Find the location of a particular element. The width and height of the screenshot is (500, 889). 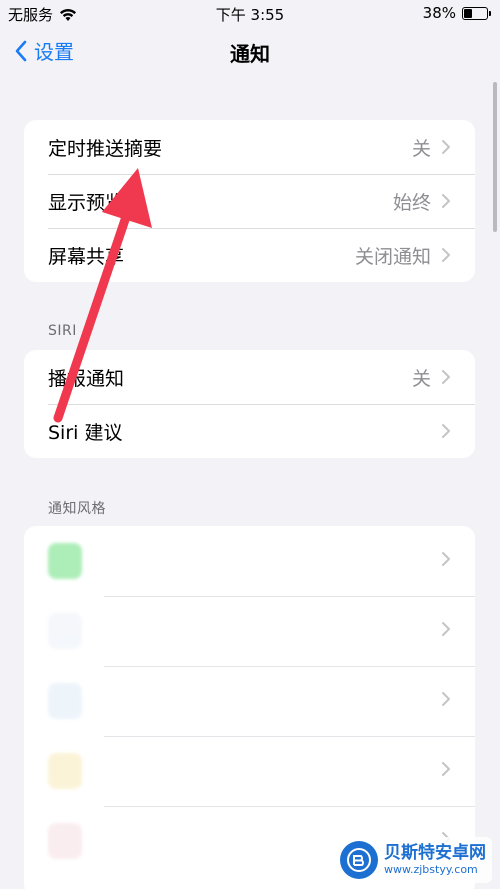

announce-notifications-row: 播报通知 关 is located at coordinates (249, 377).